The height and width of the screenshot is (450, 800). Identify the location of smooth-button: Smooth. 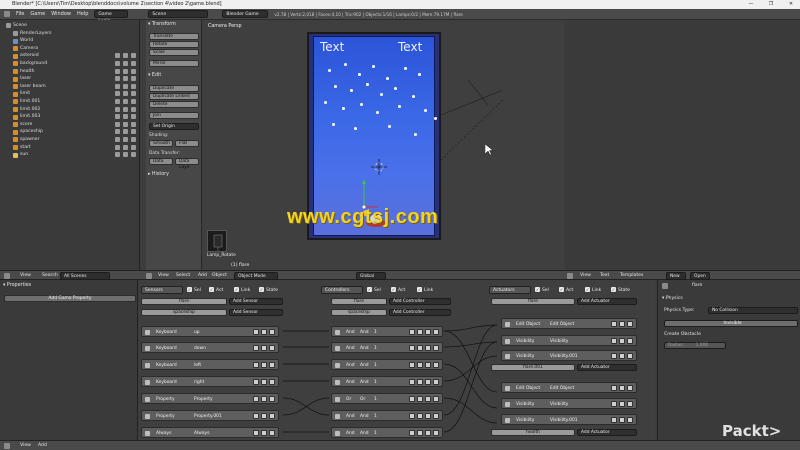
(161, 143).